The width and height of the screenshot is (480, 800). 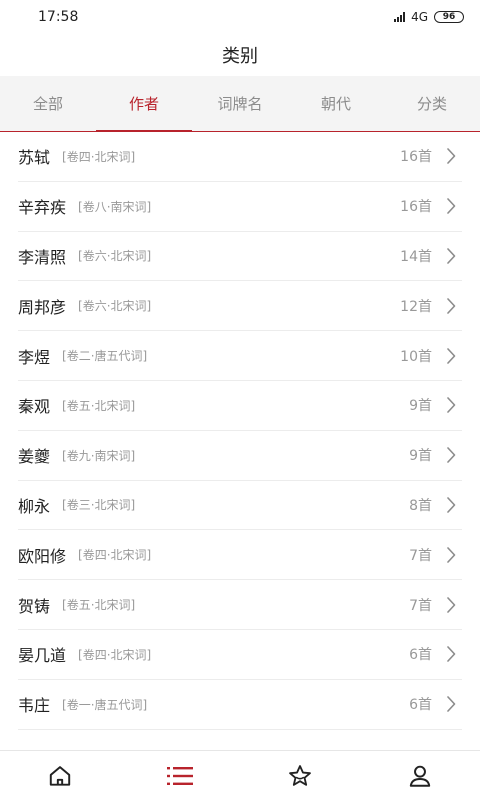 I want to click on author-volume-tag: [卷一·唐五代词], so click(x=105, y=704).